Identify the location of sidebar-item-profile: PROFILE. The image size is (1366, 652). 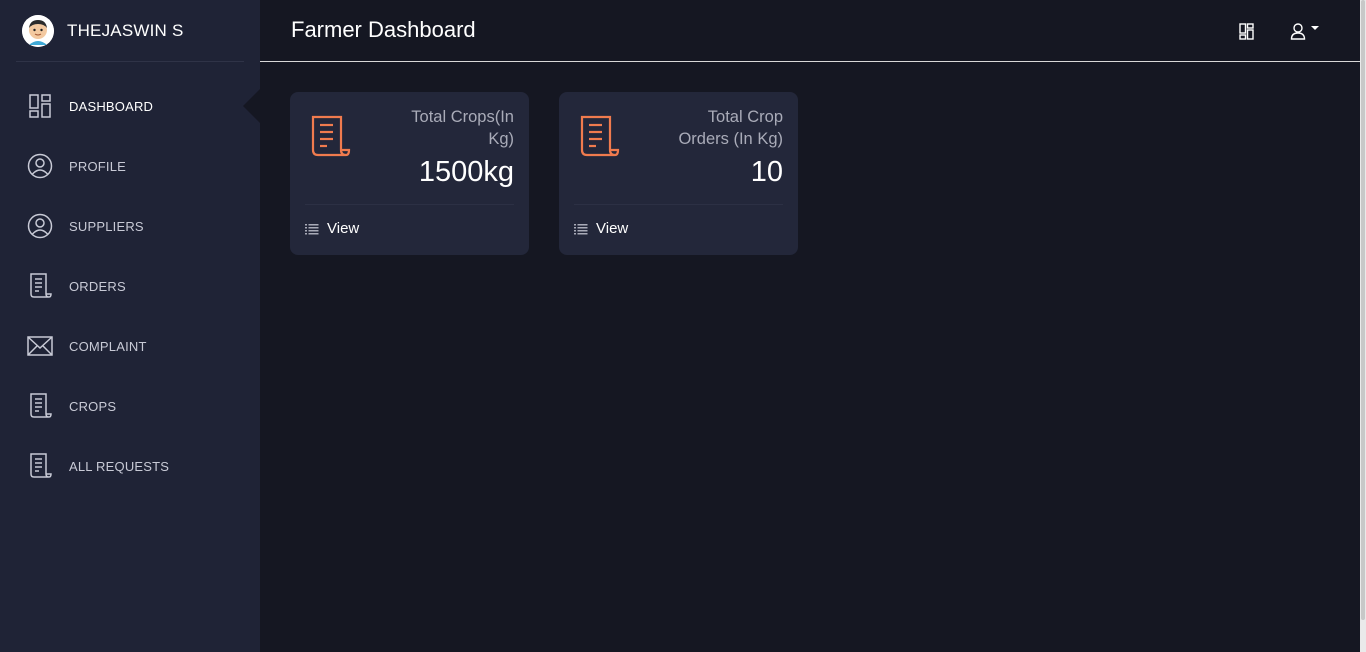
(130, 166).